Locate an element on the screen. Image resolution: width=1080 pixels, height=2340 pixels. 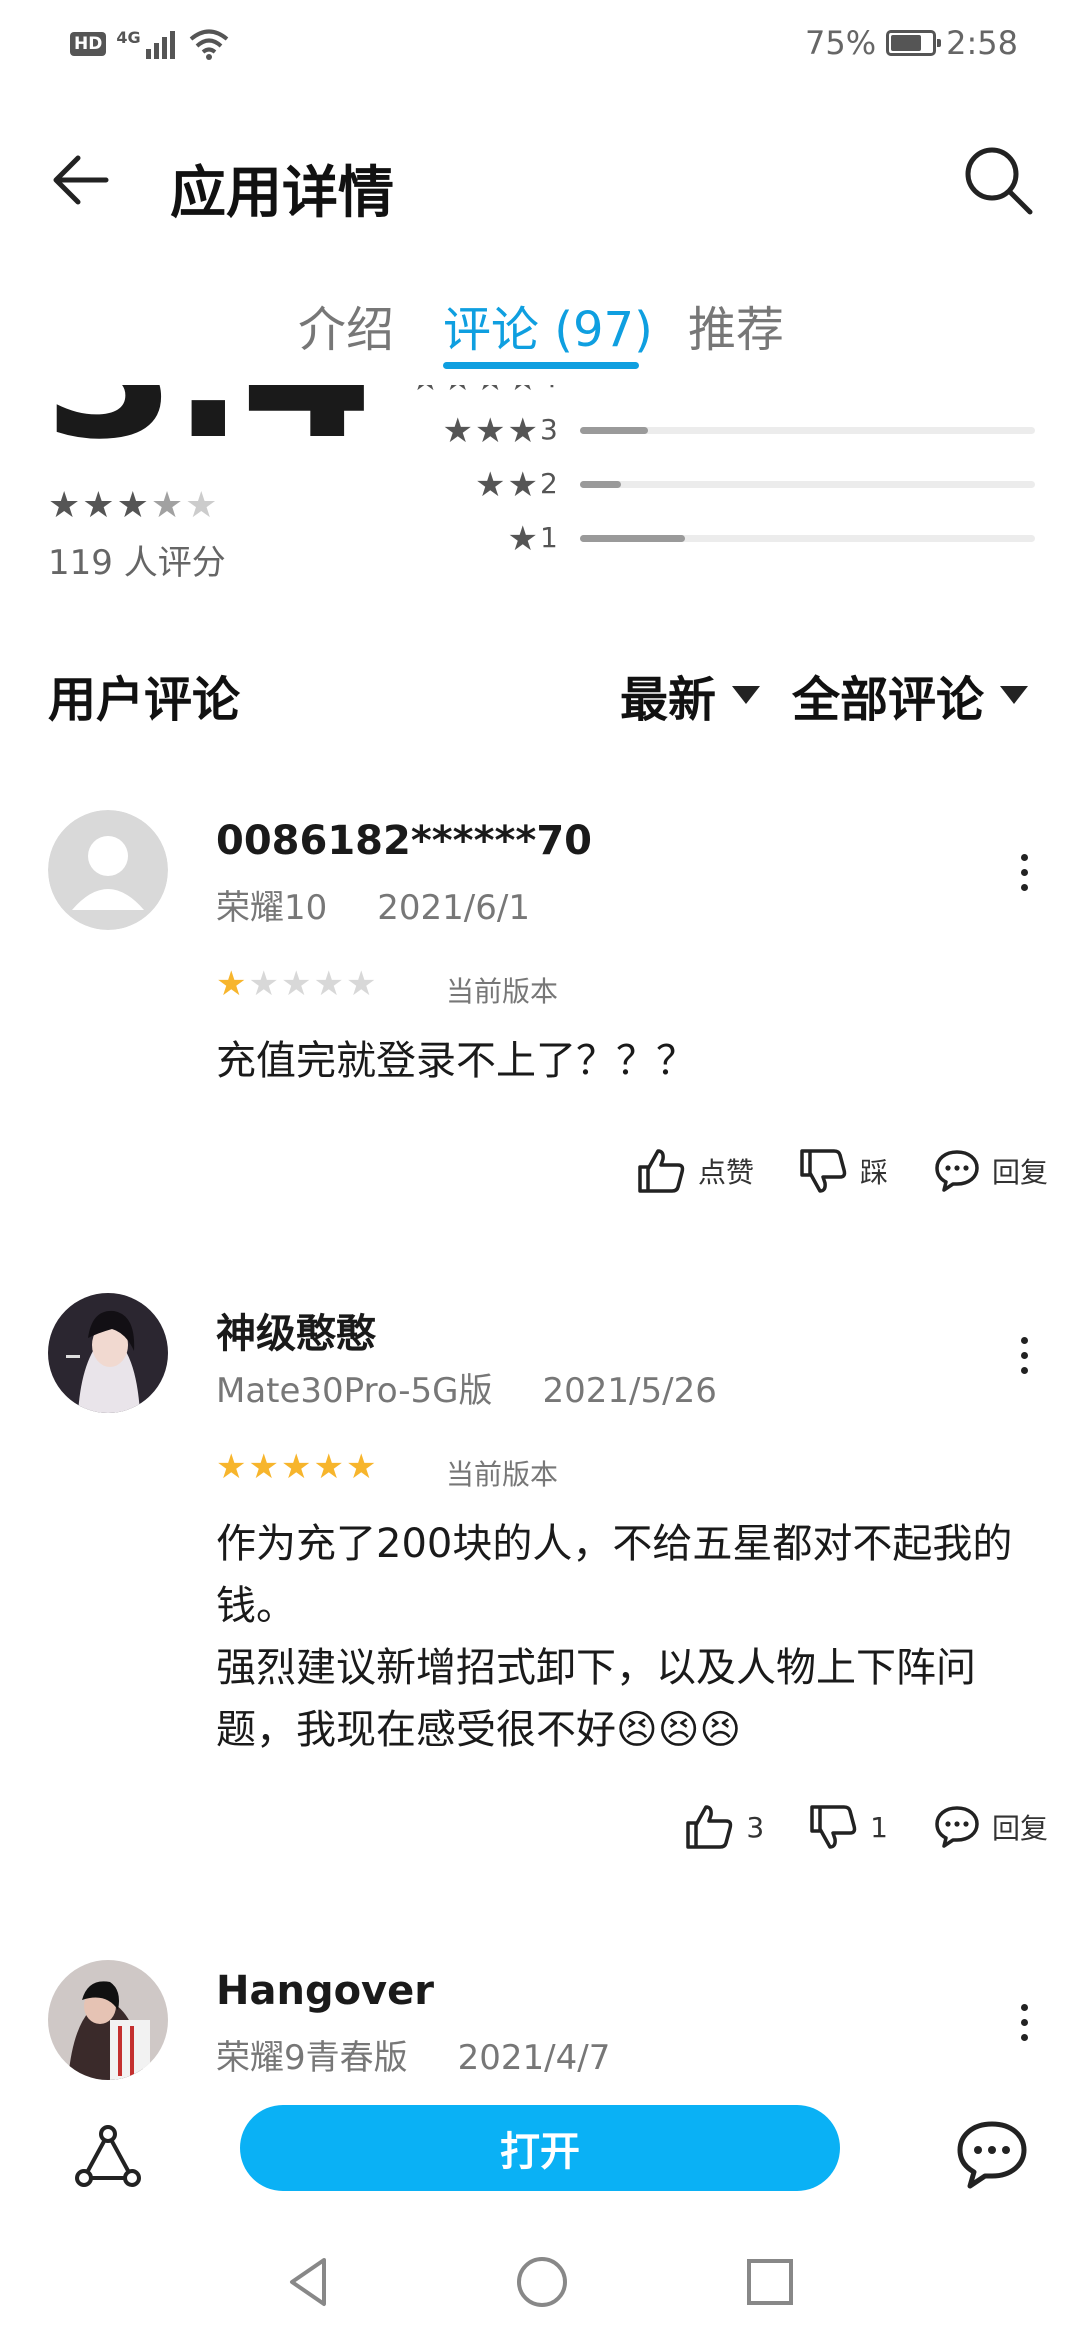
reply-icon is located at coordinates (957, 1827).